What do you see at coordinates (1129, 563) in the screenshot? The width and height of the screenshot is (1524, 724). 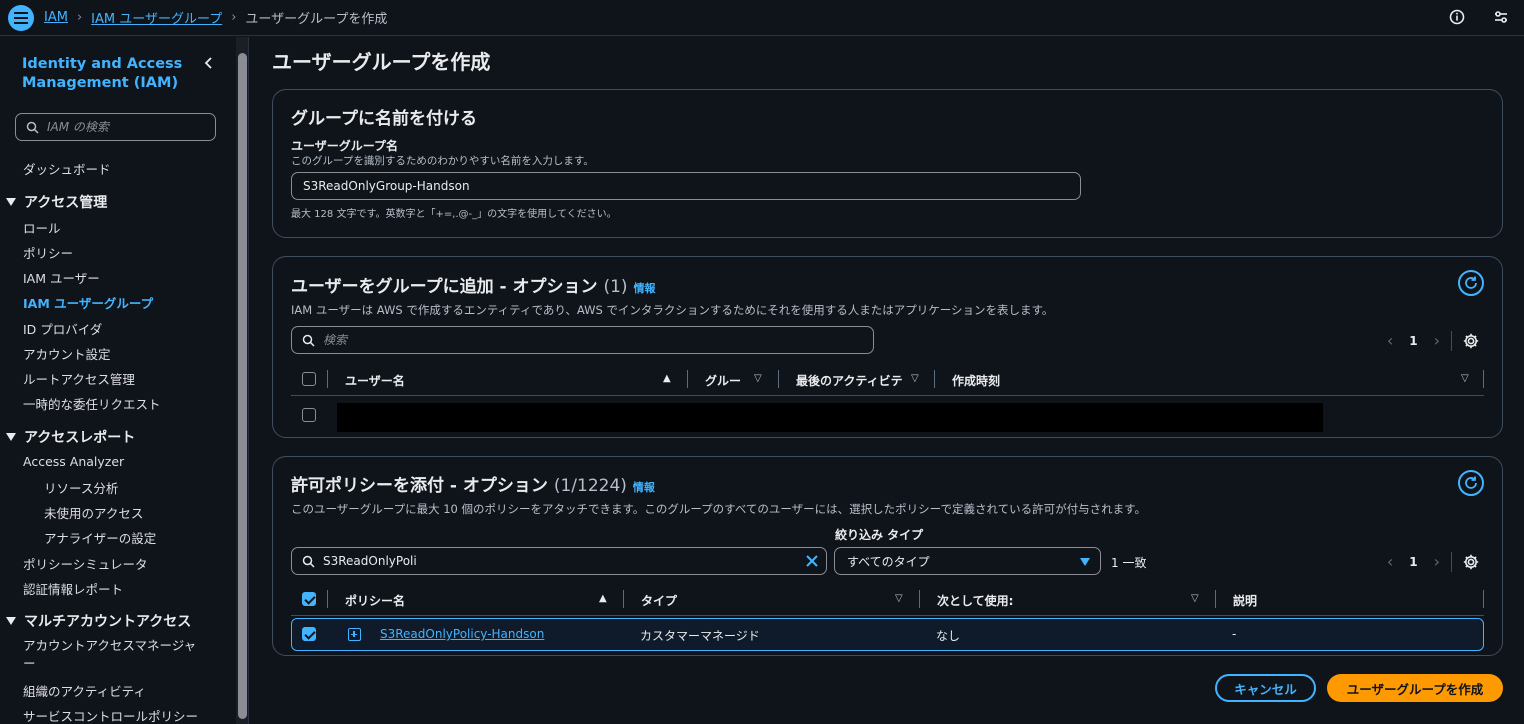 I see `match-count: 1 一致` at bounding box center [1129, 563].